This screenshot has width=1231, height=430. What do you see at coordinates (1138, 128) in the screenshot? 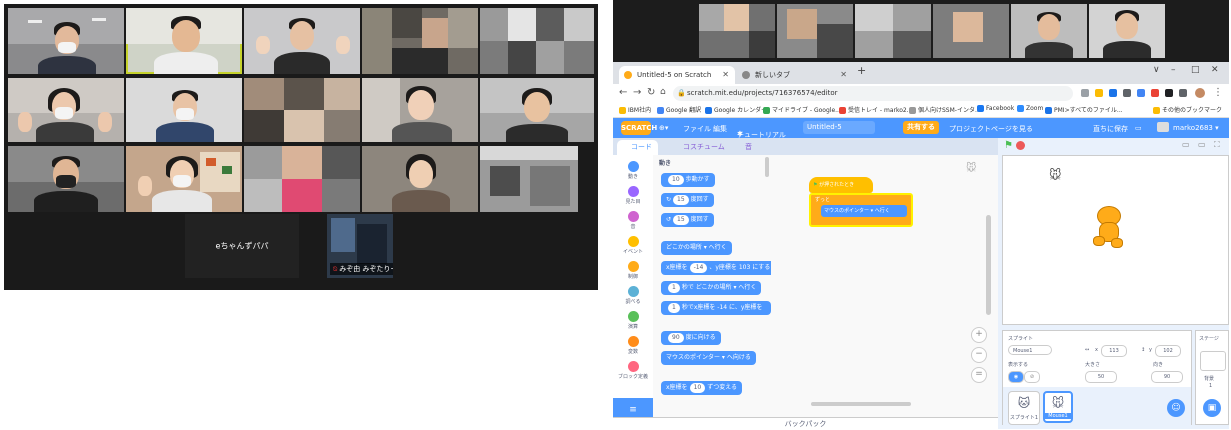
I see `my-stuff-folder-icon: ▭` at bounding box center [1138, 128].